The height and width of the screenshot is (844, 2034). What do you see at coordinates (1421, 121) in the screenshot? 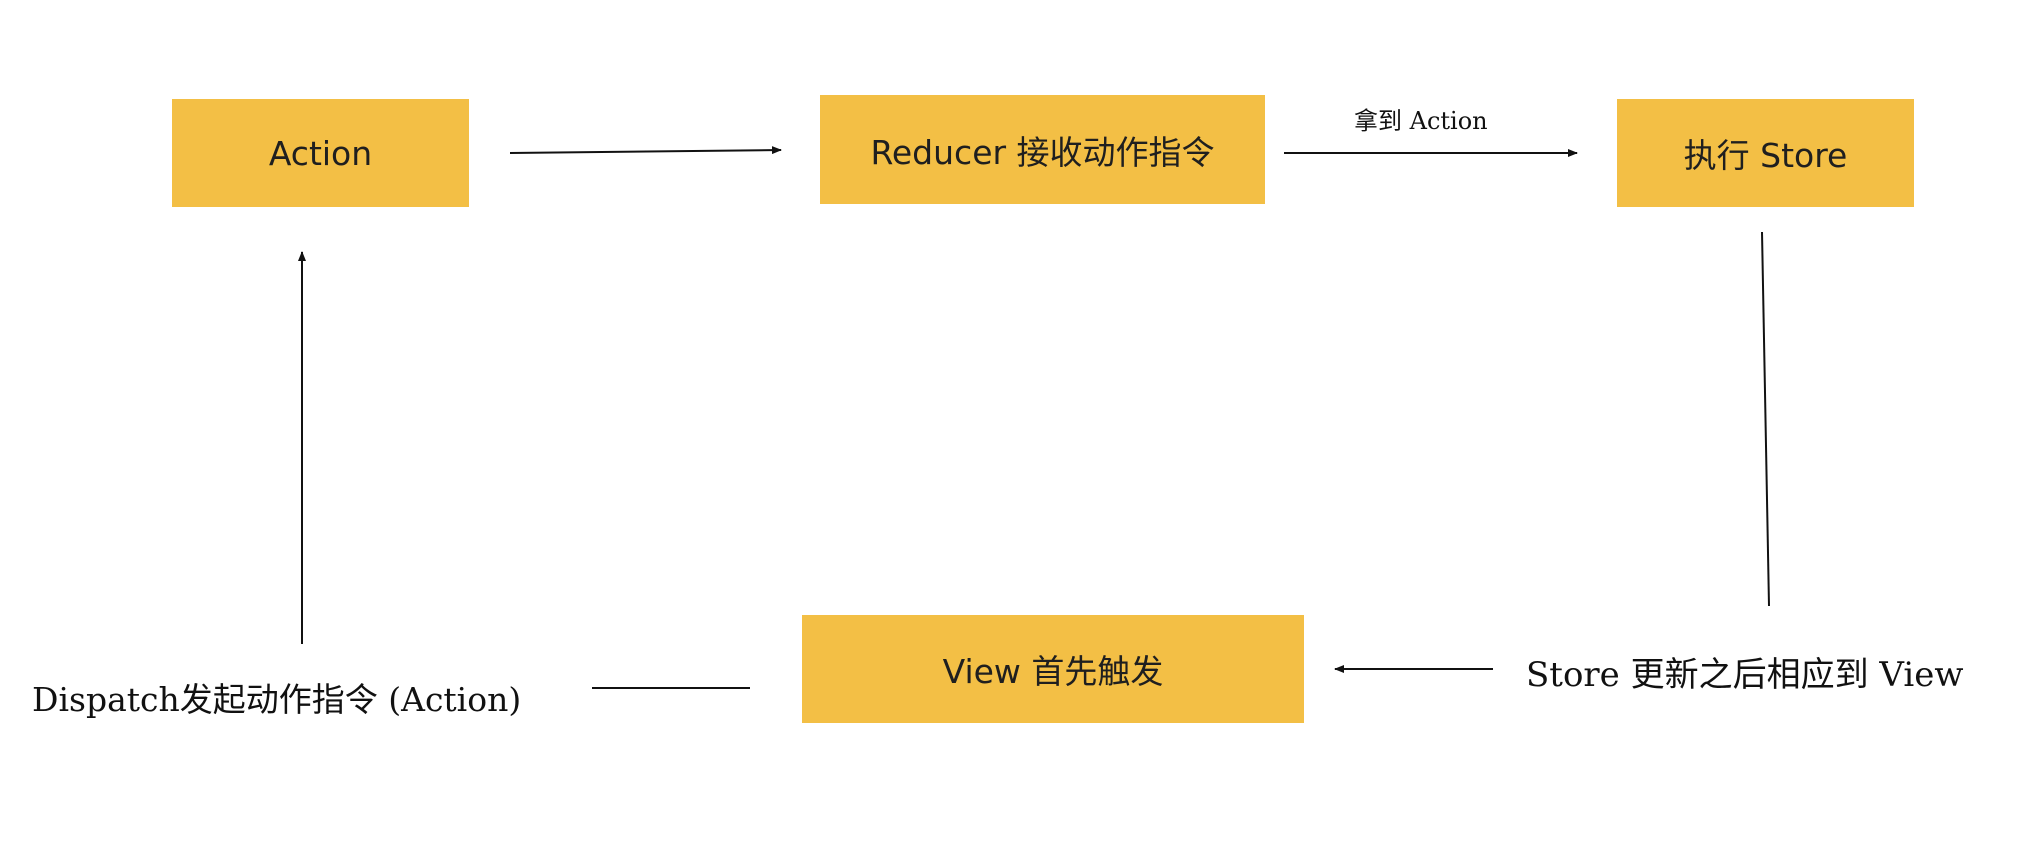
I see `reducer-to-store-label: 拿到 Action` at bounding box center [1421, 121].